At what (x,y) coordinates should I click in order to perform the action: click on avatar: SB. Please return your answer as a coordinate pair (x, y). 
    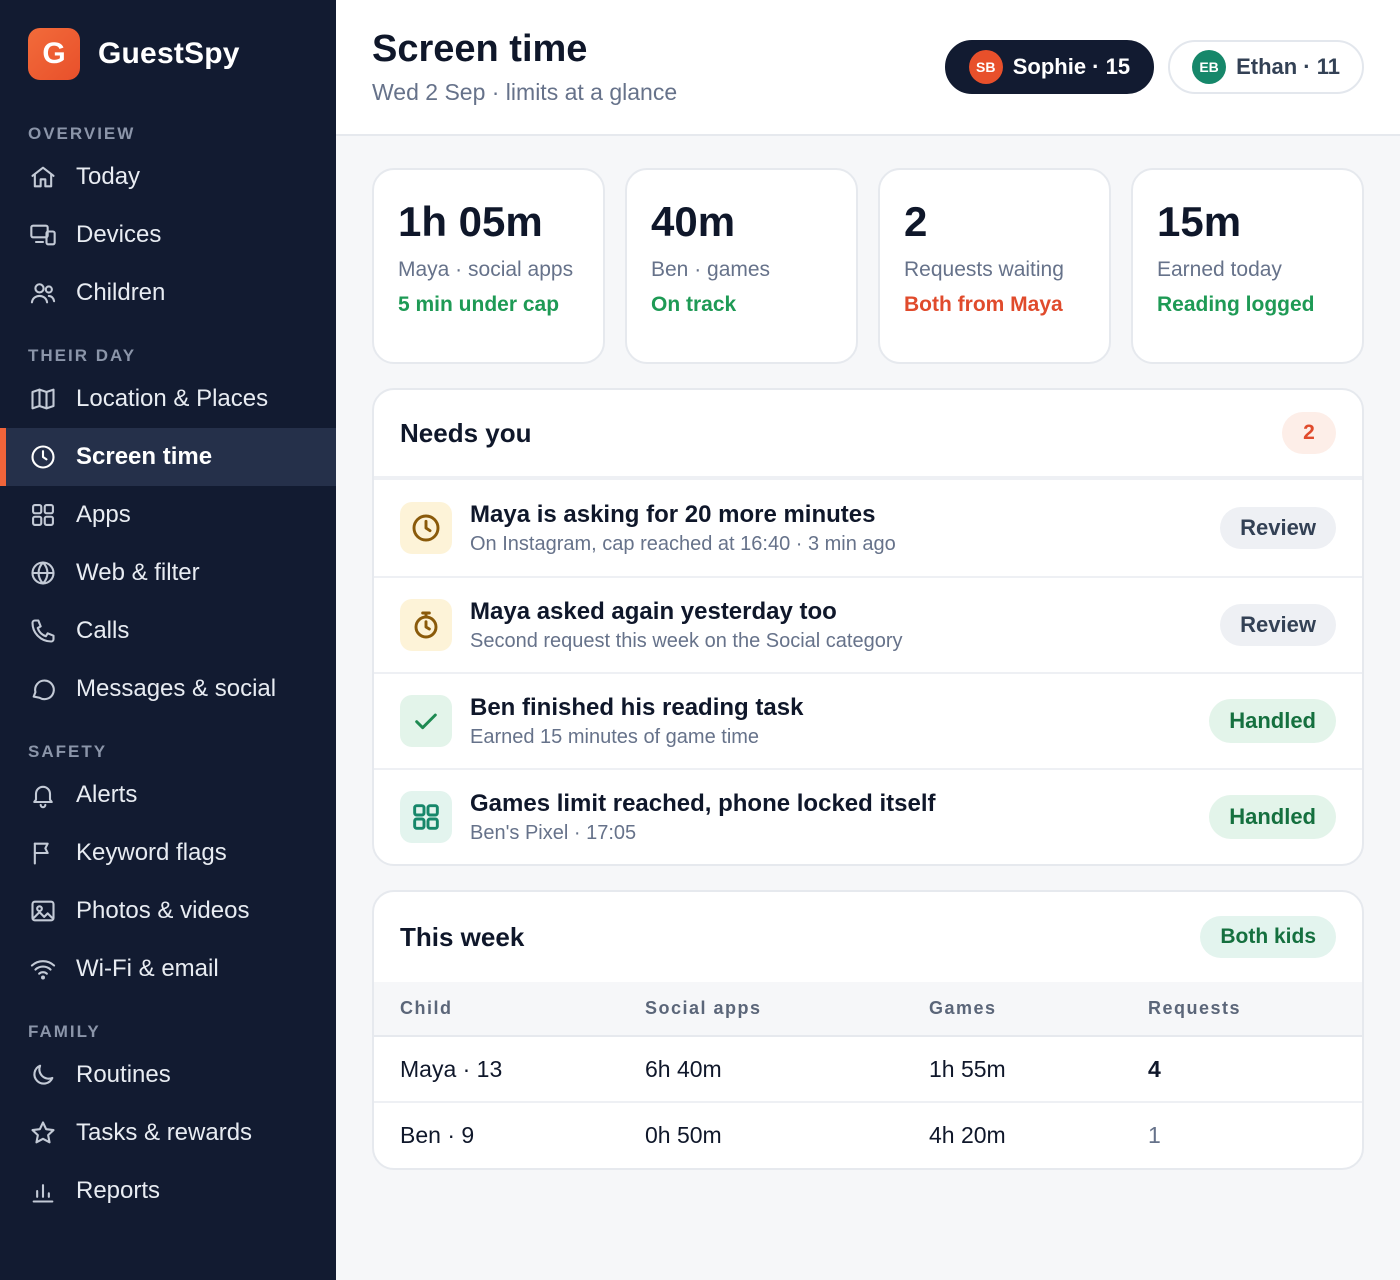
    Looking at the image, I should click on (985, 67).